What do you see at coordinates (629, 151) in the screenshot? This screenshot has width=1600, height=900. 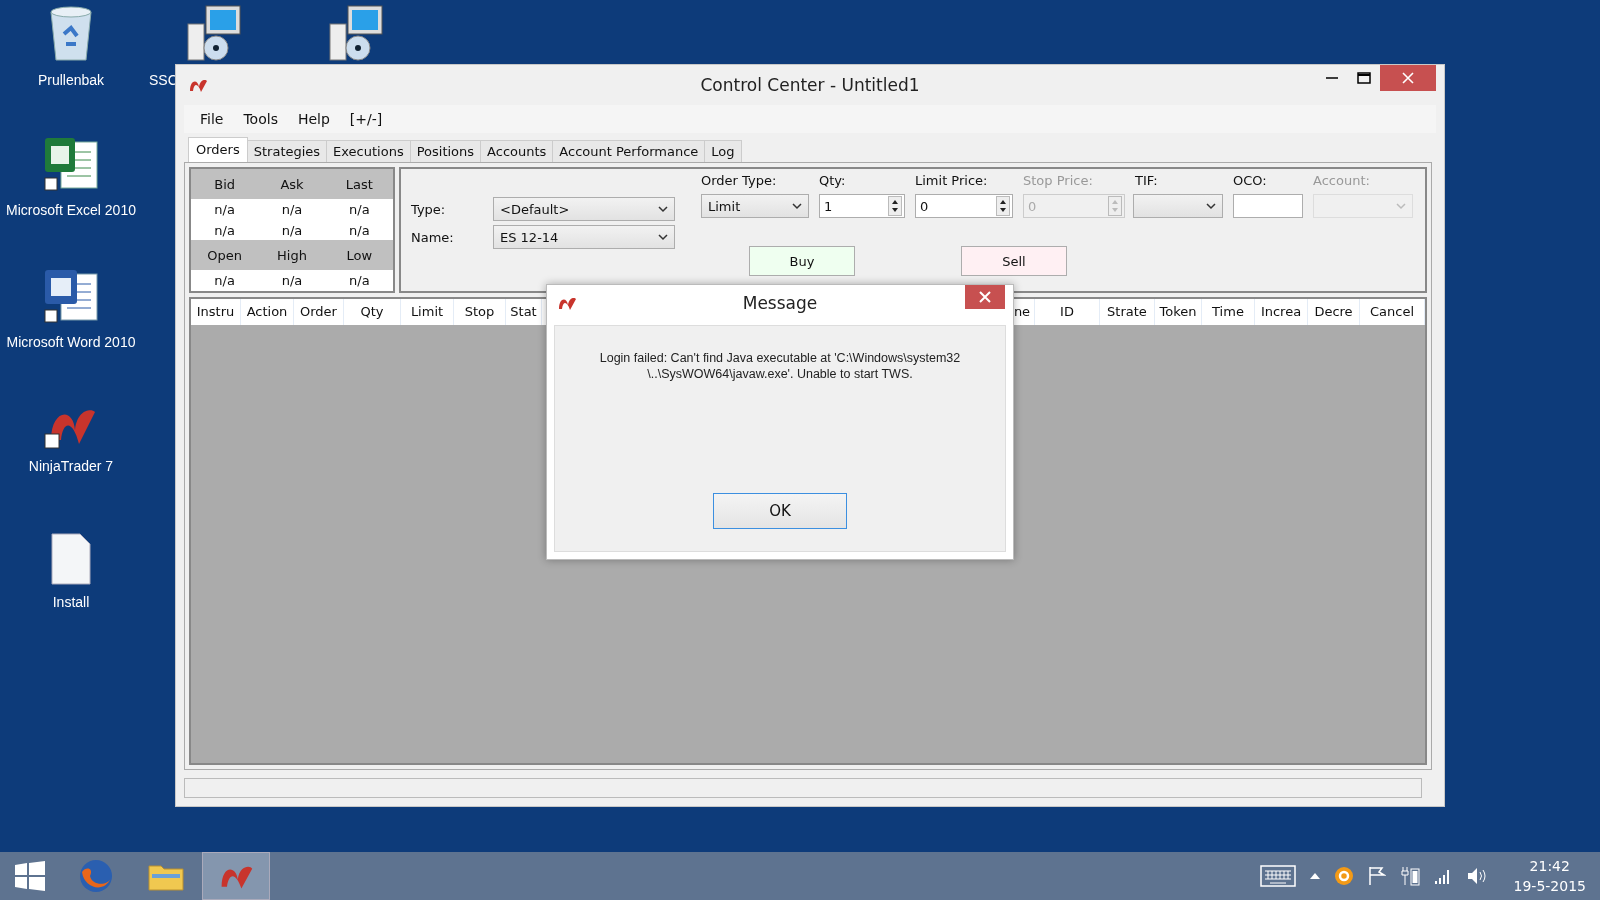 I see `tab: Account Performance` at bounding box center [629, 151].